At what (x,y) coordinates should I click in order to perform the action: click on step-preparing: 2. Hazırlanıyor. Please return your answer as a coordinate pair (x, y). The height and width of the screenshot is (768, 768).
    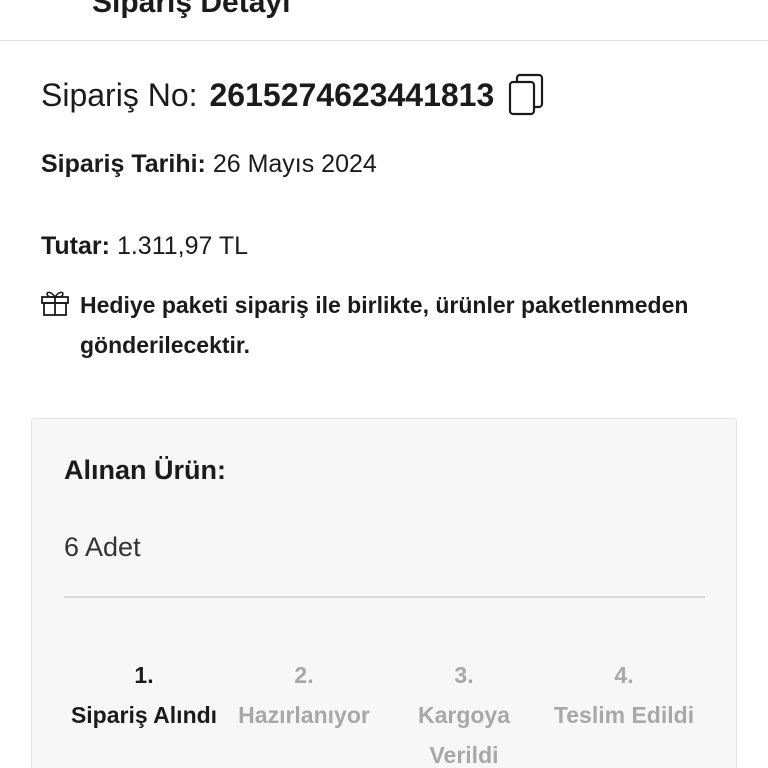
    Looking at the image, I should click on (304, 695).